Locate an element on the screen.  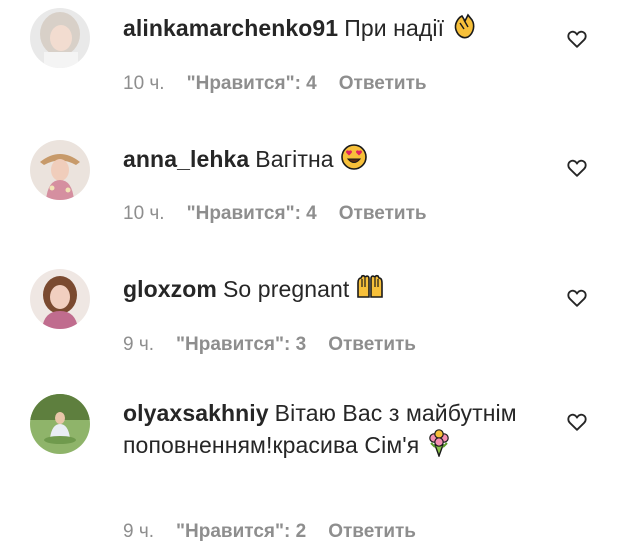
comment-username: olyaxsakhniy is located at coordinates (196, 413).